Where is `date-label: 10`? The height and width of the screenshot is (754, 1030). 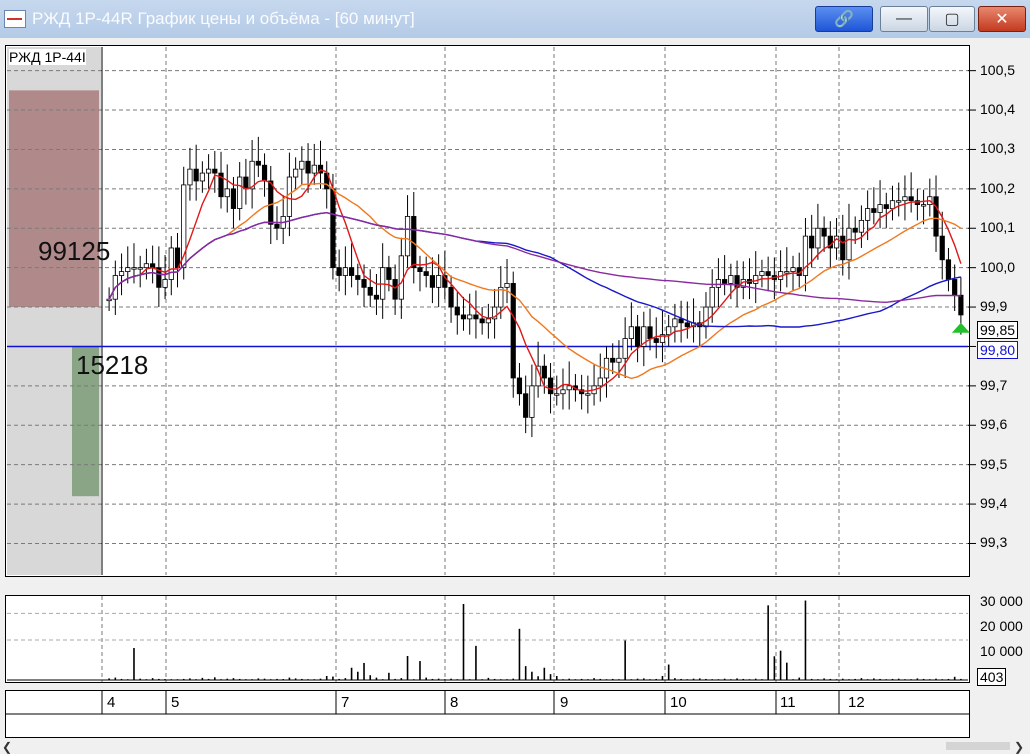 date-label: 10 is located at coordinates (678, 702).